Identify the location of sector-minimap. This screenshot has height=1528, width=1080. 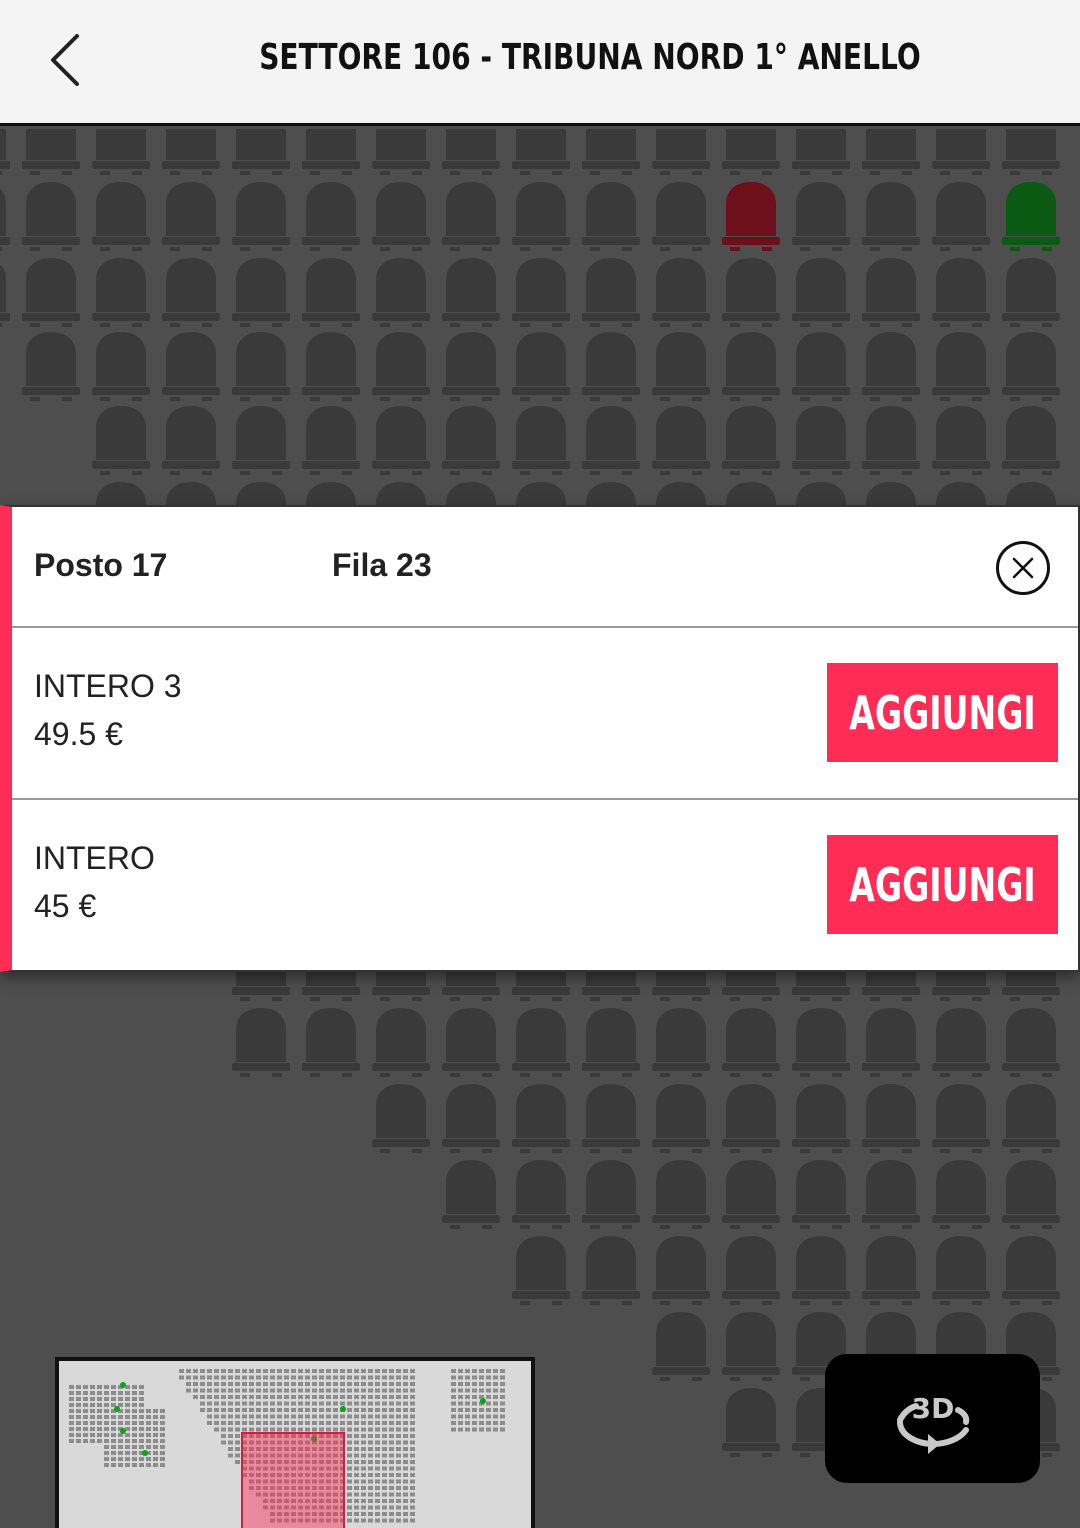
(295, 1442).